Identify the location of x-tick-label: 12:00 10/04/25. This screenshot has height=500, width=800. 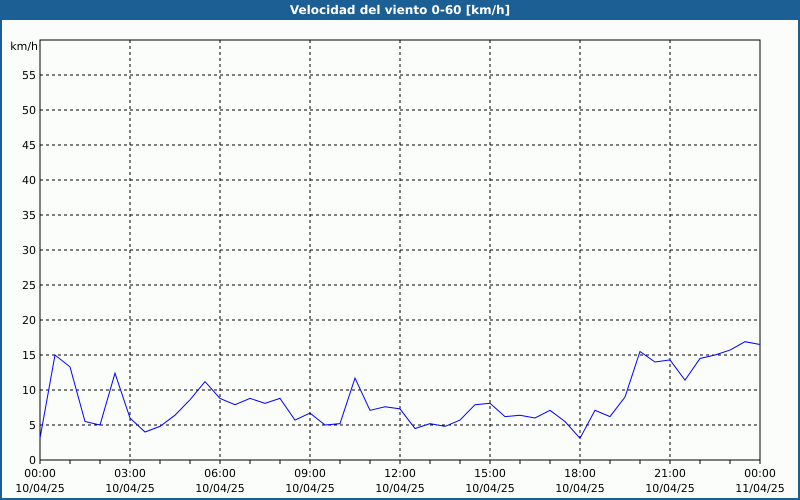
(400, 481).